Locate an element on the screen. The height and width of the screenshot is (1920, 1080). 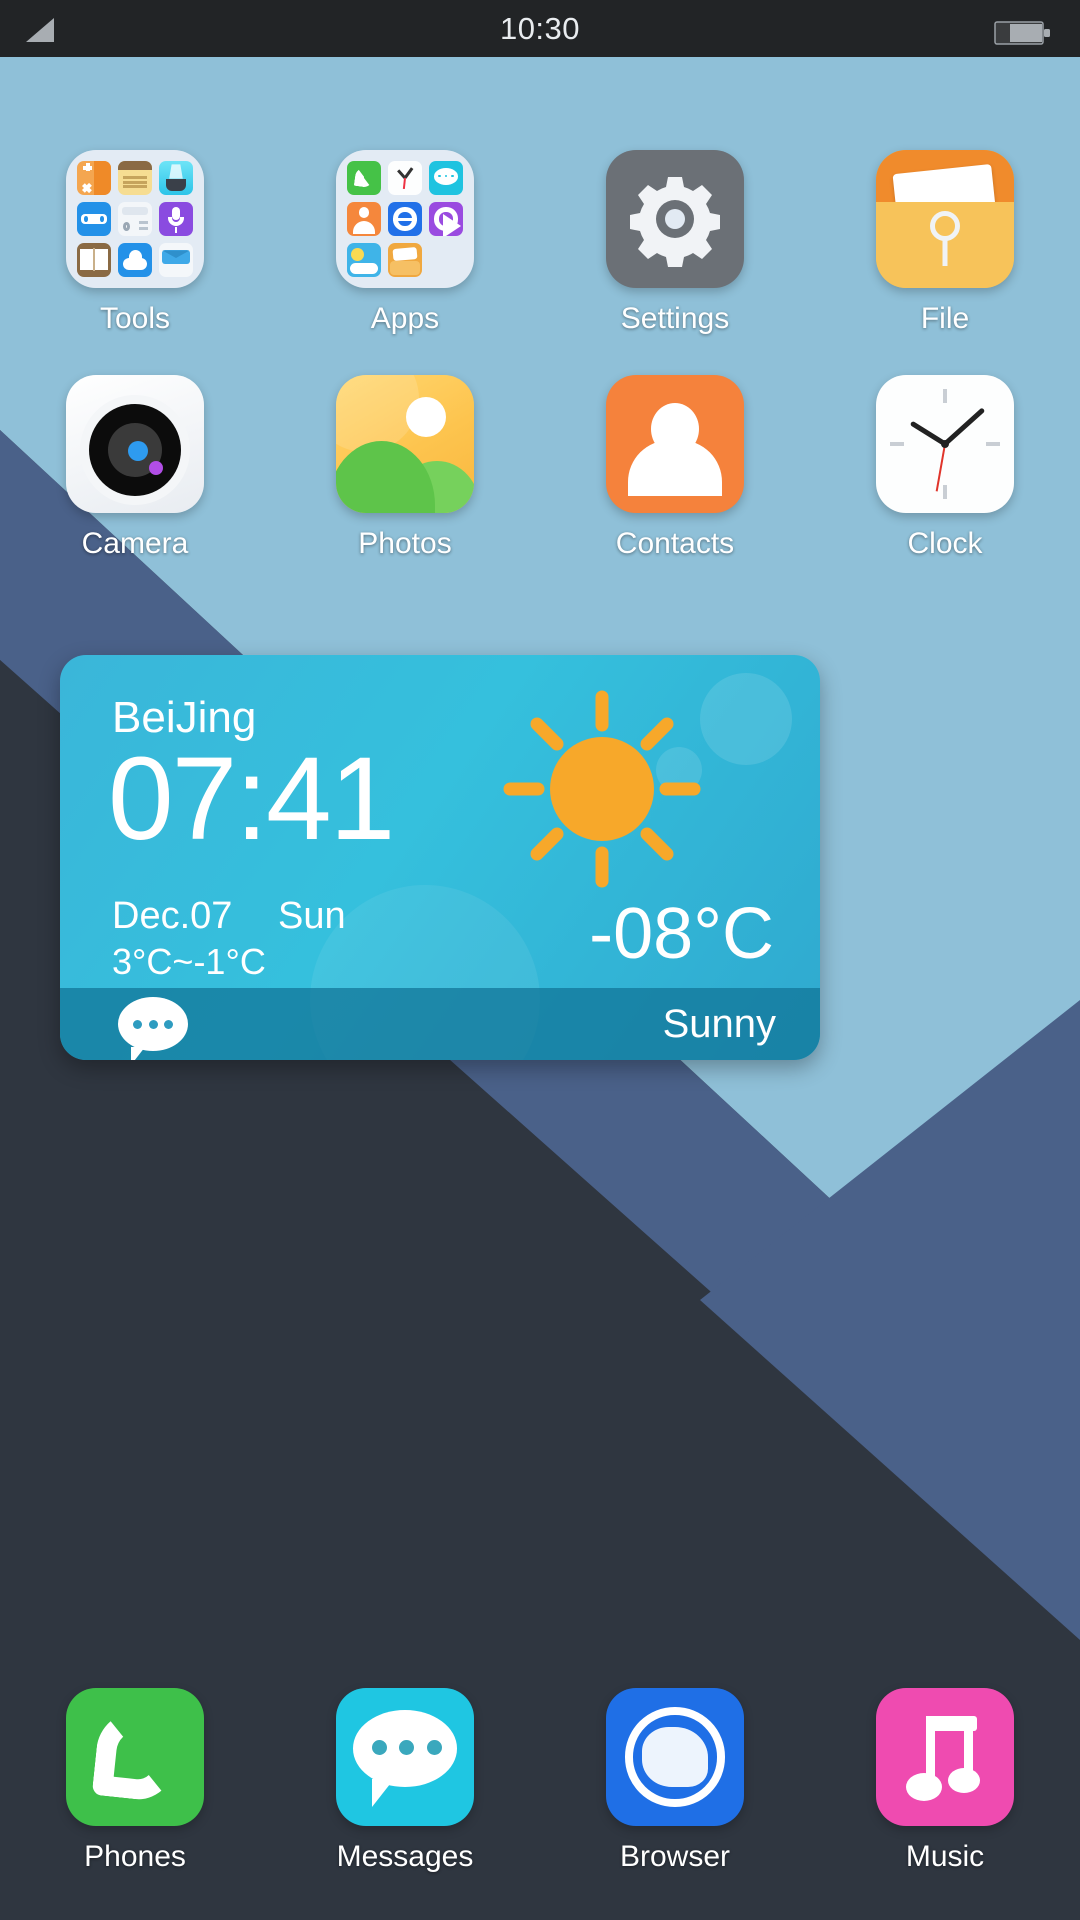
battery-icon is located at coordinates (1022, 33).